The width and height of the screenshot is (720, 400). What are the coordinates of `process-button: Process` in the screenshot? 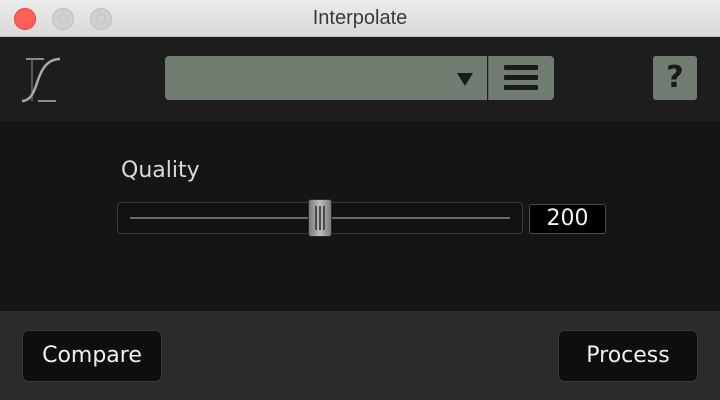 It's located at (628, 356).